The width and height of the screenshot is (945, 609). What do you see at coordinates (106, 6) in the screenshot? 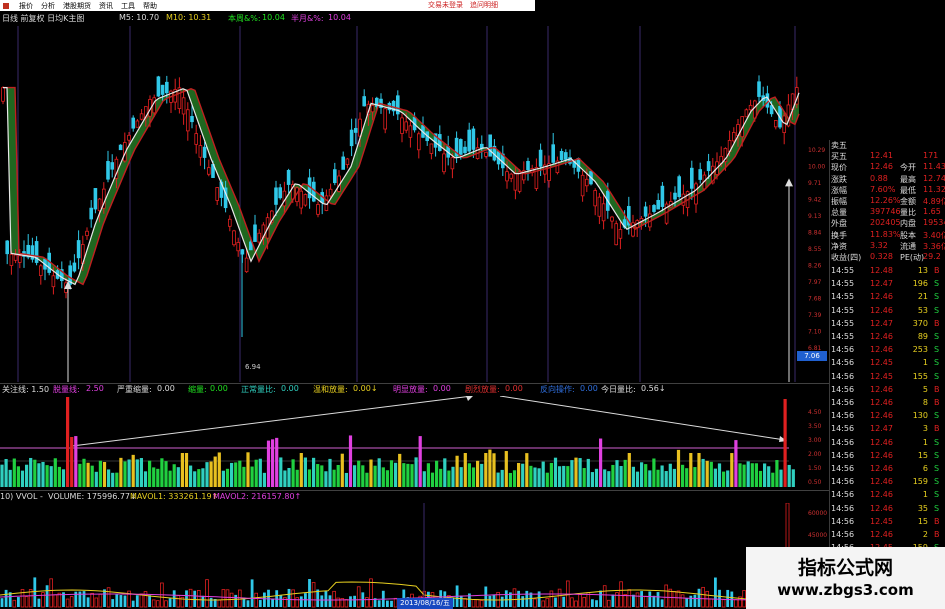
I see `menu-item-news: 资讯` at bounding box center [106, 6].